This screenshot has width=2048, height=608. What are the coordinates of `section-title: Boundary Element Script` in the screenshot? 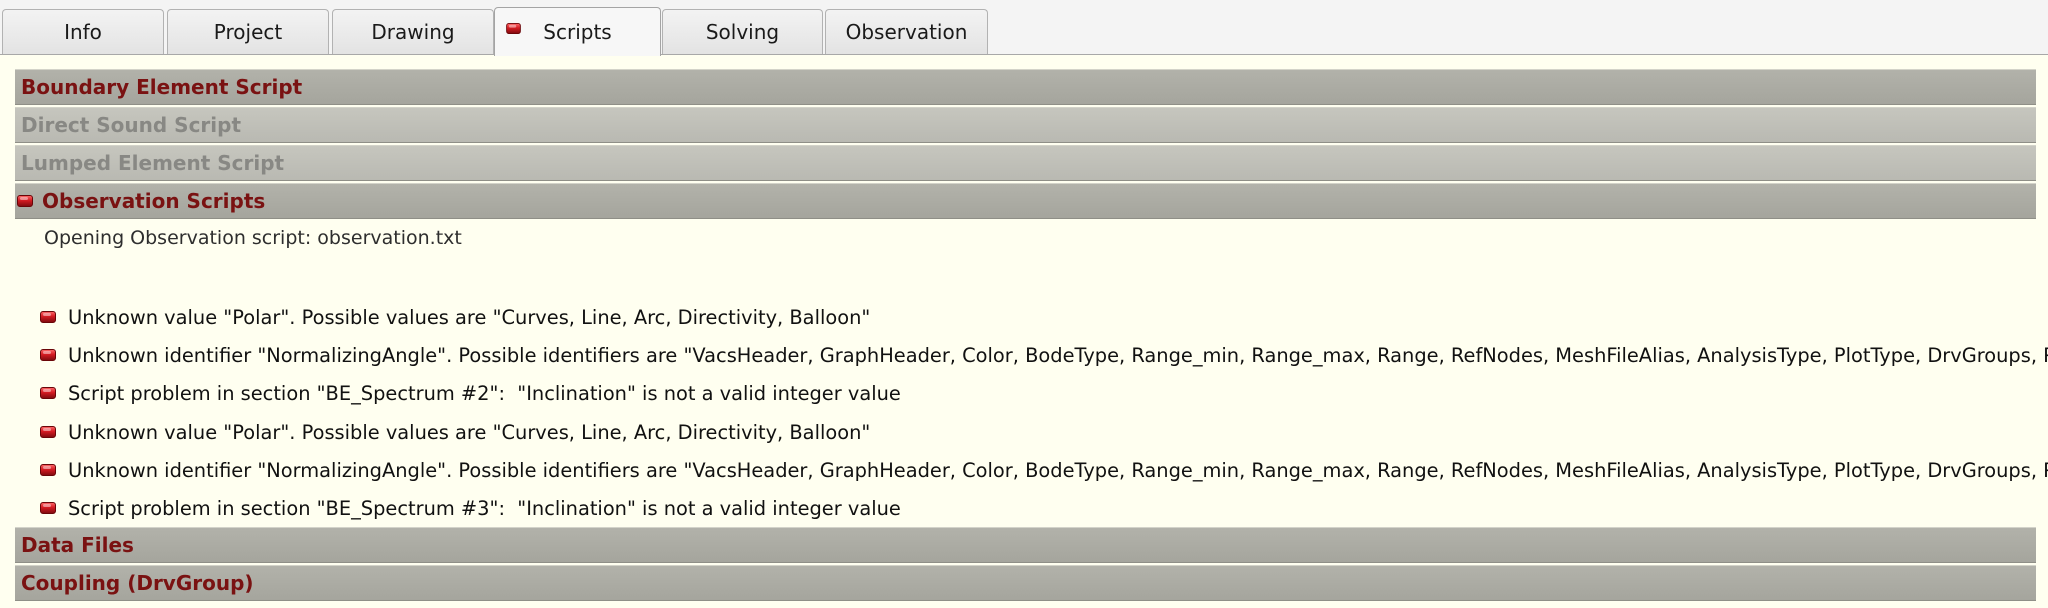 It's located at (162, 87).